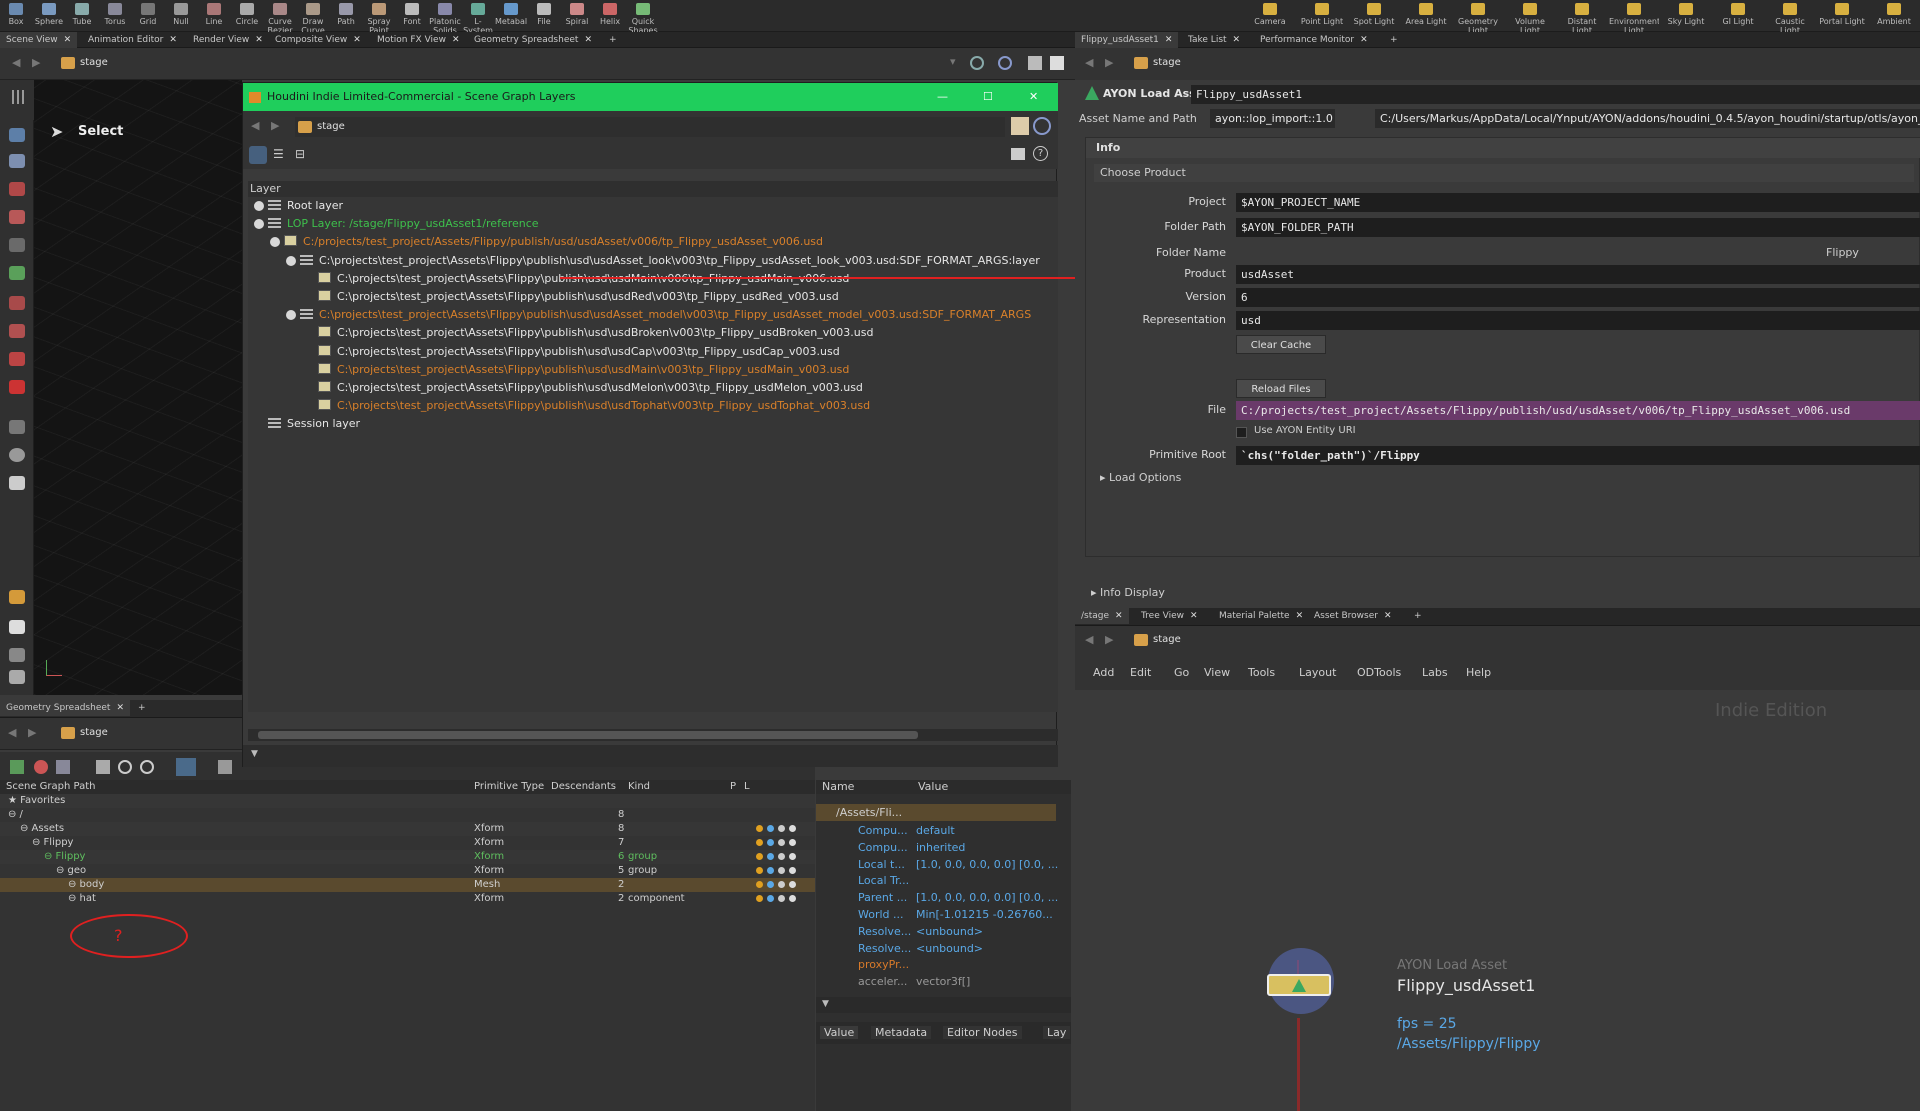 Image resolution: width=1920 pixels, height=1111 pixels. What do you see at coordinates (1582, 16) in the screenshot?
I see `shelf-light-distant-light: Distant Light` at bounding box center [1582, 16].